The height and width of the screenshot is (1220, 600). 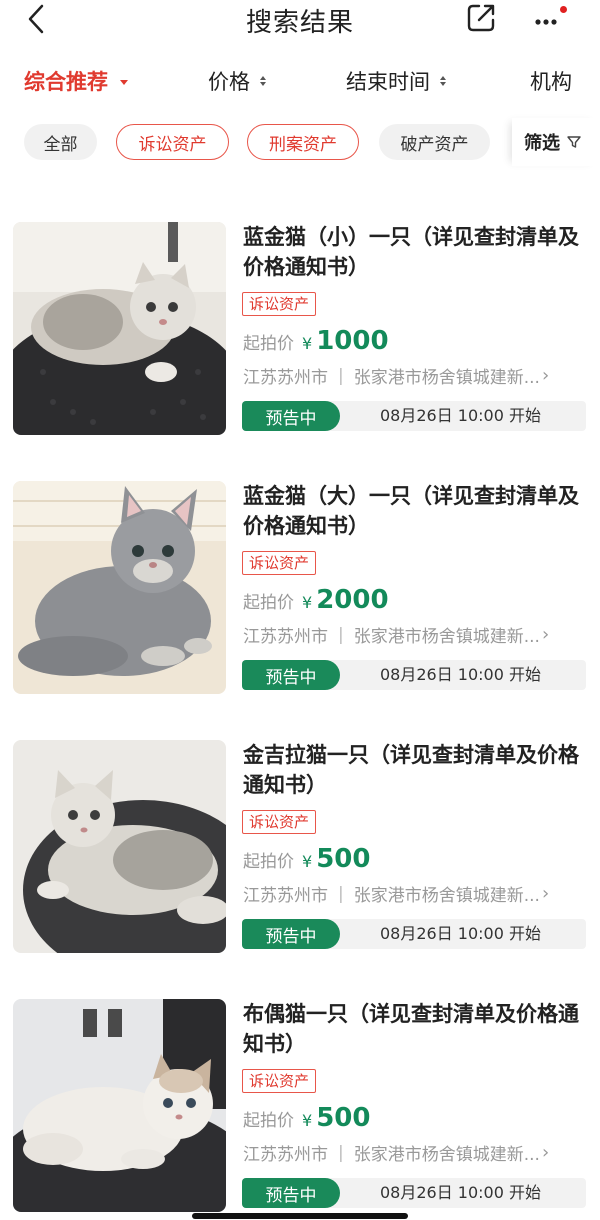 I want to click on filter-chip-bar: 全部 诉讼资产 刑案资产 破产资产 筛选, so click(x=300, y=142).